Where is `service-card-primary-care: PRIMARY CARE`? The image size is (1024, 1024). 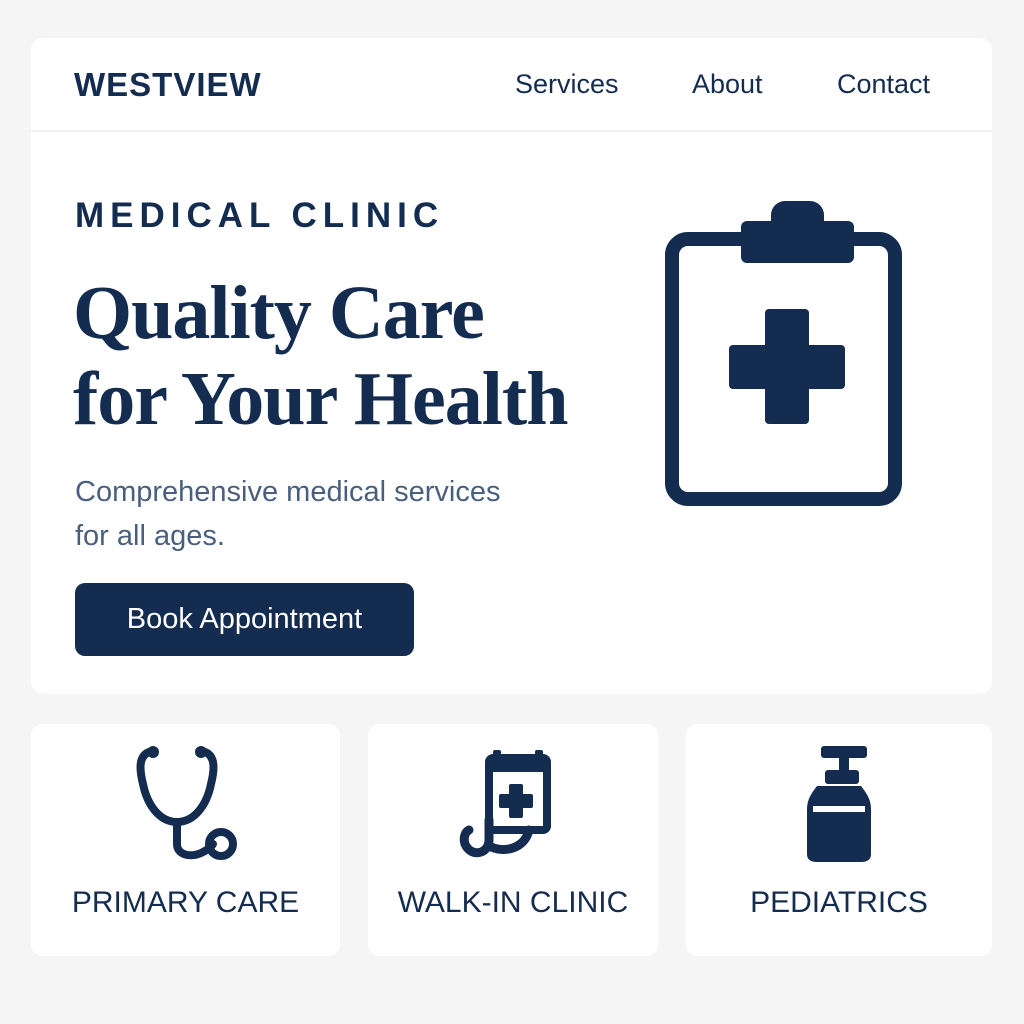
service-card-primary-care: PRIMARY CARE is located at coordinates (185, 840).